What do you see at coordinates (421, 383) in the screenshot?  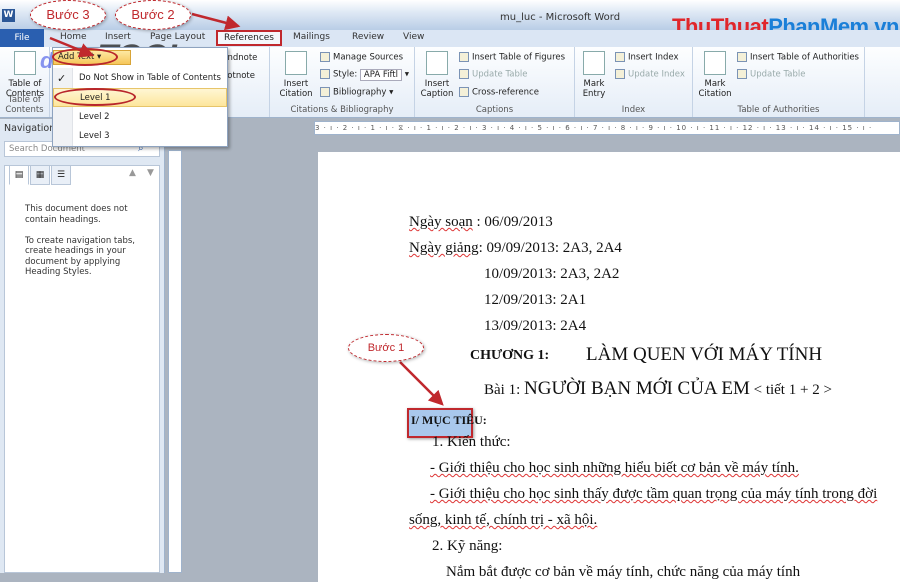 I see `arrow-step1` at bounding box center [421, 383].